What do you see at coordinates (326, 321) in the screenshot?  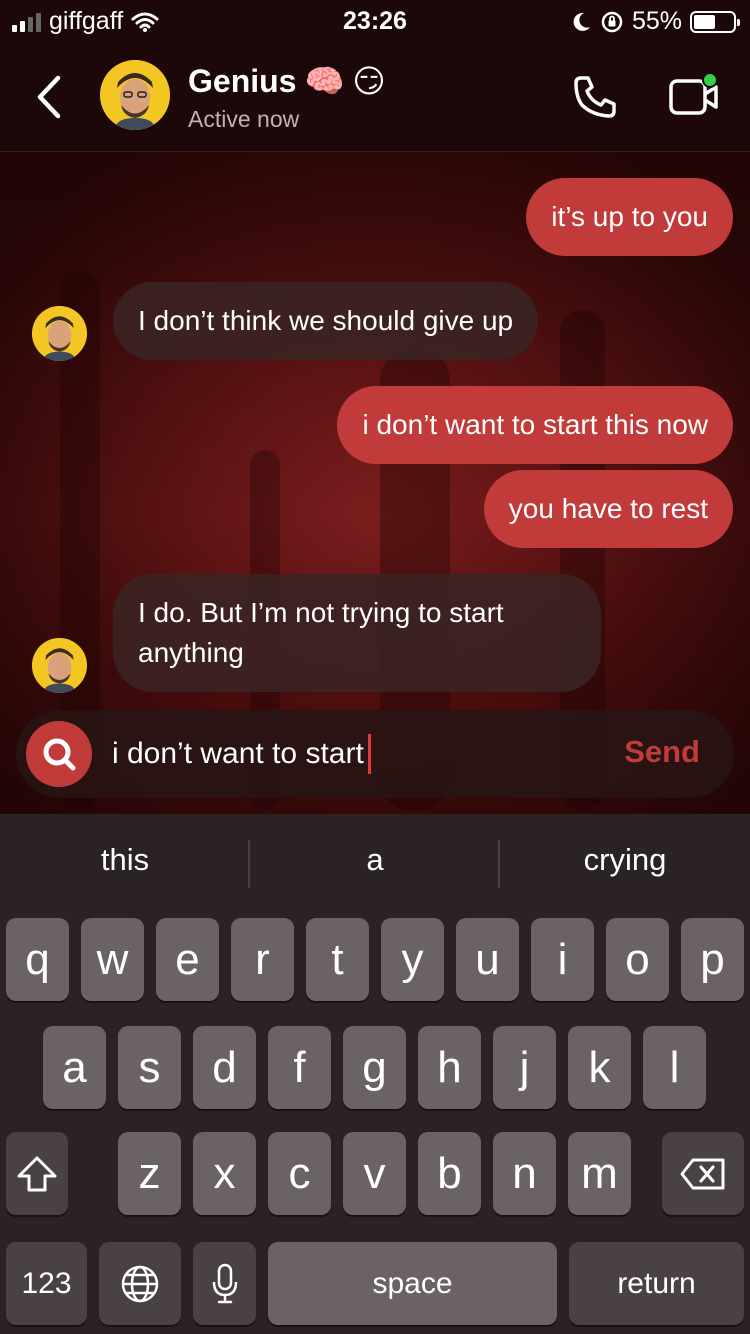 I see `message-in: I don’t think we should give up` at bounding box center [326, 321].